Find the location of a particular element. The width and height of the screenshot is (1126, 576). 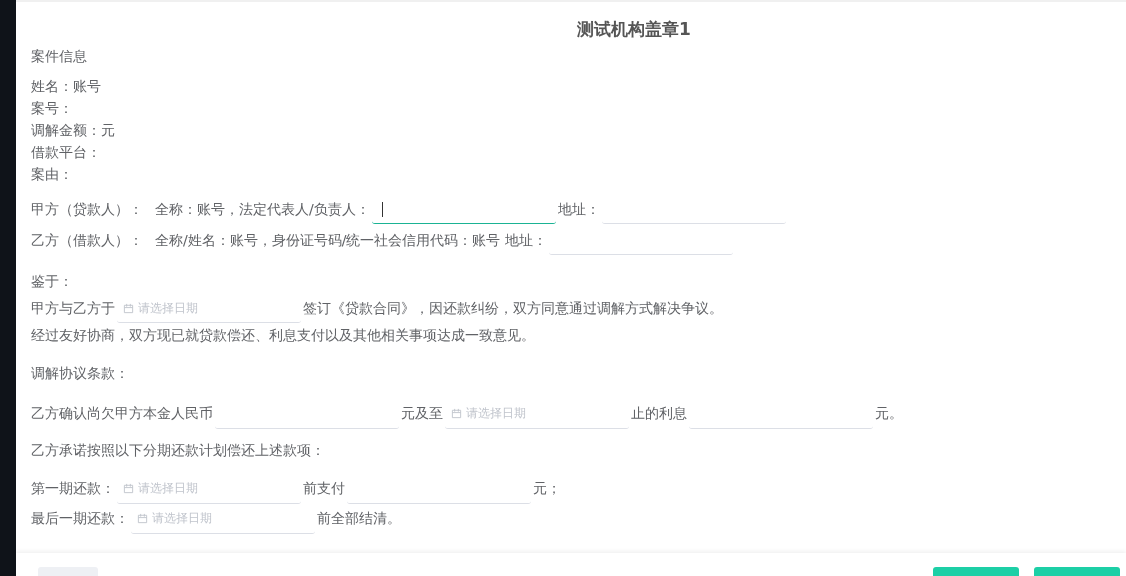

form-text: 全称/姓名：账号， is located at coordinates (213, 240).